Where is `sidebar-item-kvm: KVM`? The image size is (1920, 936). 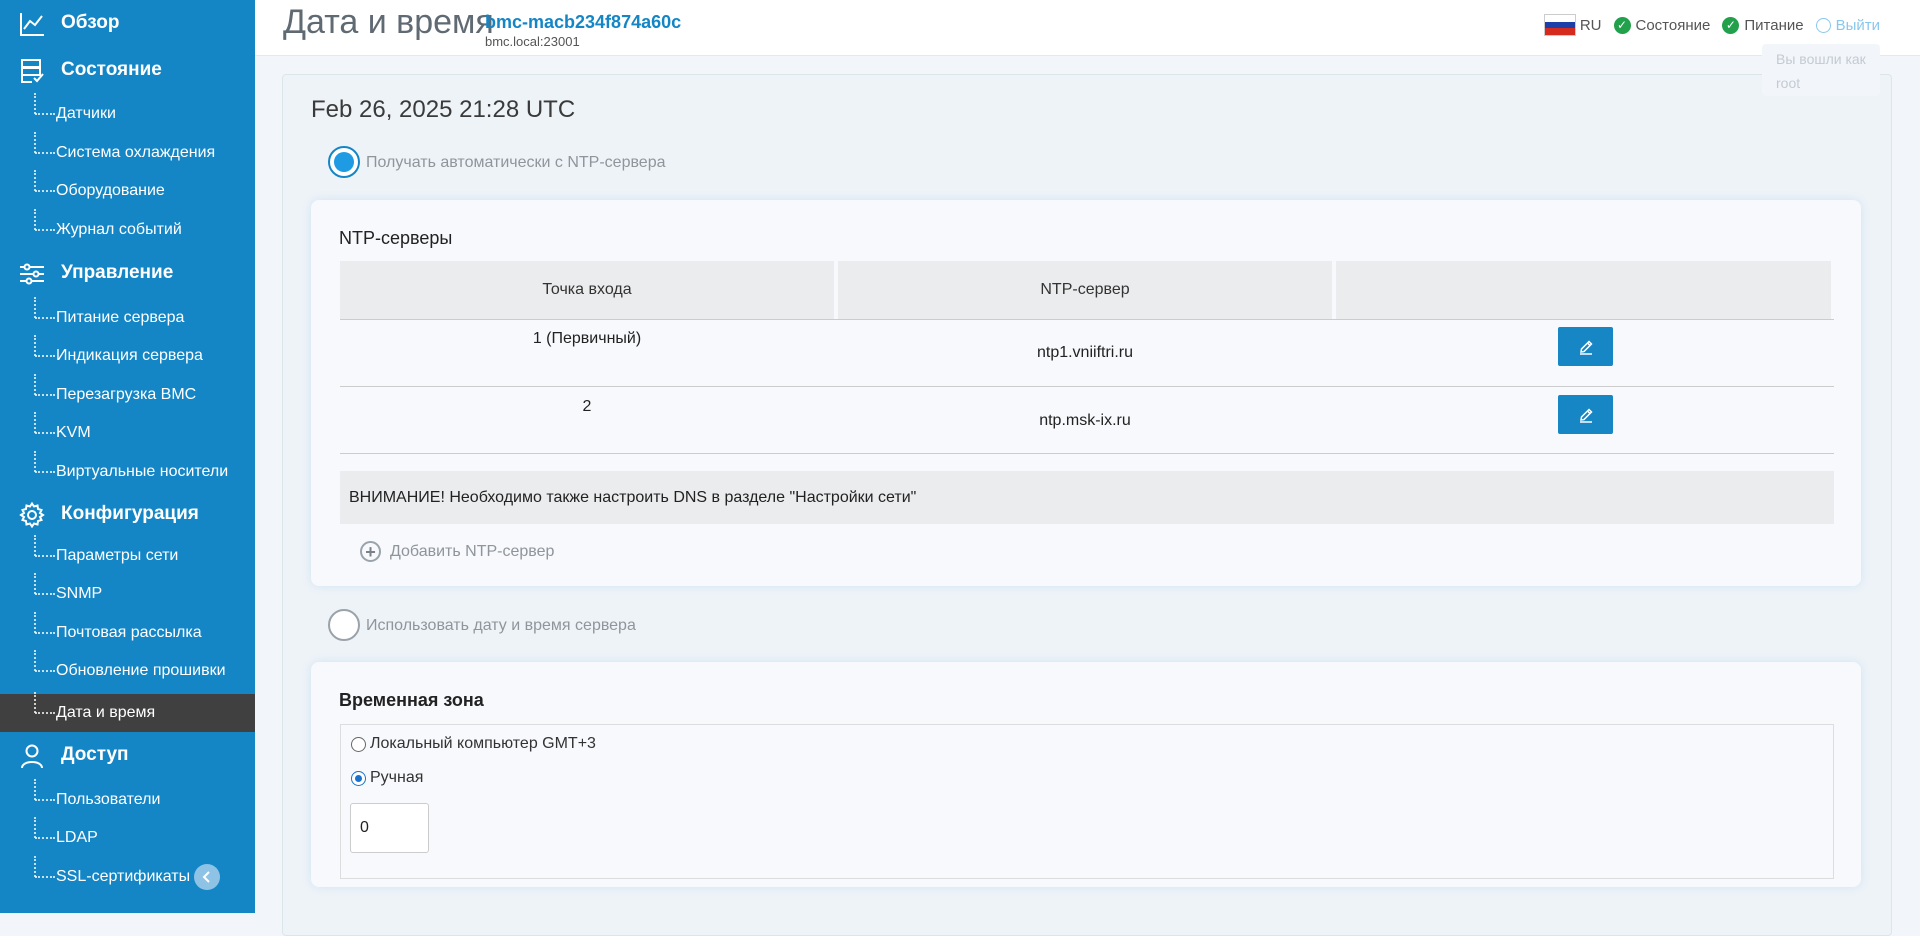
sidebar-item-kvm: KVM is located at coordinates (127, 432).